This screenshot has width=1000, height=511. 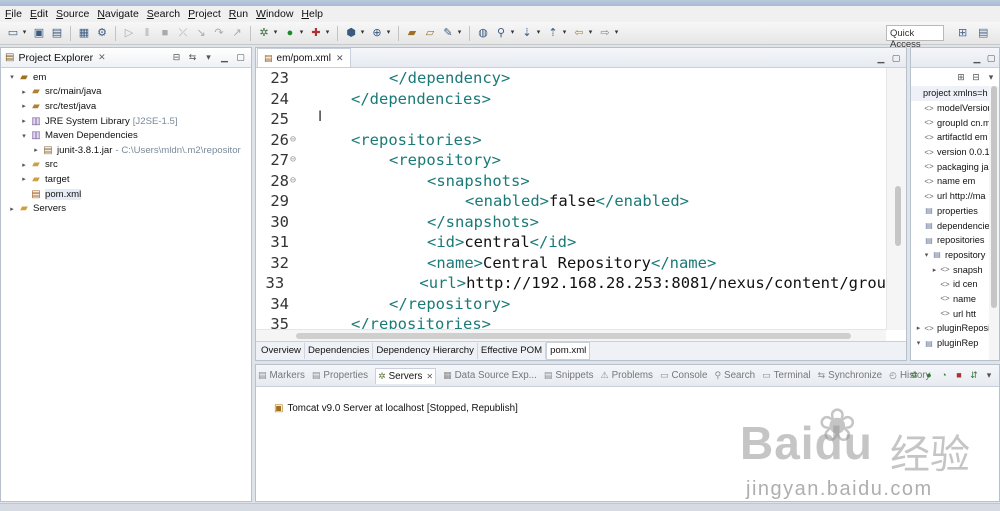 I want to click on outline-item: <> id cen, so click(x=955, y=284).